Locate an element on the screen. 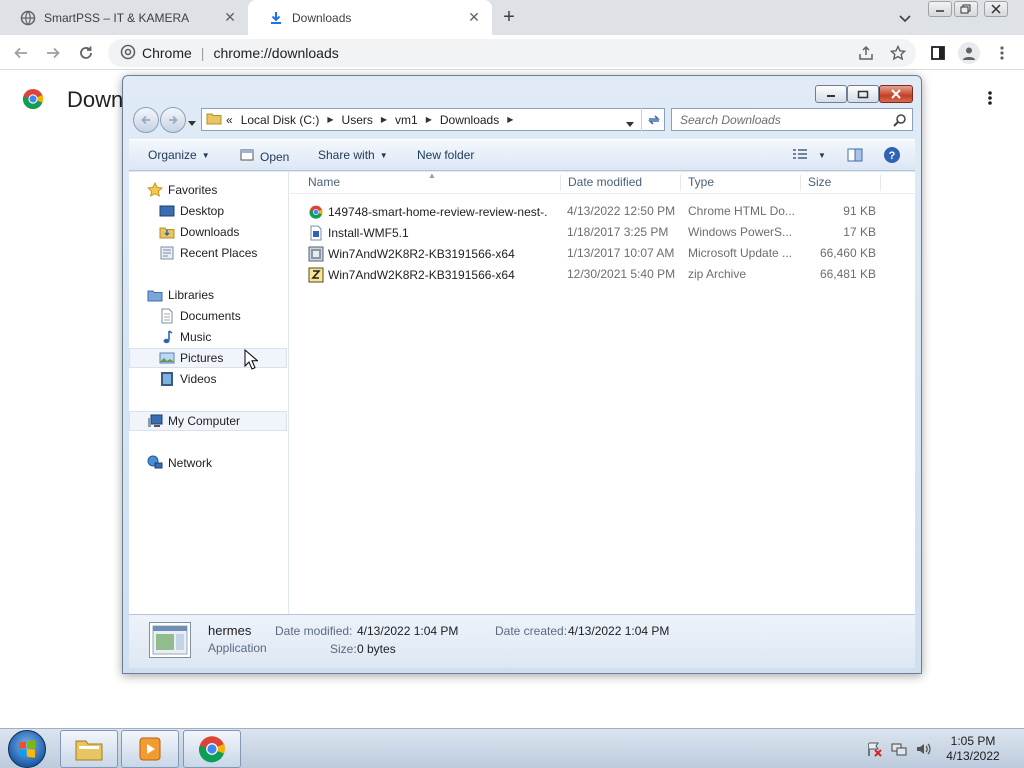  new-folder-button: New folder is located at coordinates (445, 155).